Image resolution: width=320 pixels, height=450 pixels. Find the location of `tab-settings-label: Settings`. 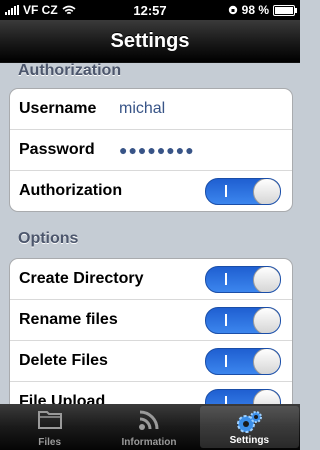

tab-settings-label: Settings is located at coordinates (249, 440).